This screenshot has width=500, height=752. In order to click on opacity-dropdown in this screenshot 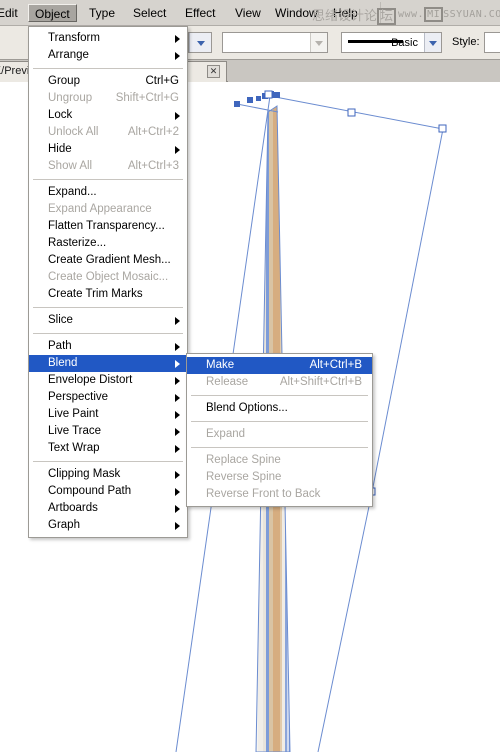, I will do `click(200, 42)`.